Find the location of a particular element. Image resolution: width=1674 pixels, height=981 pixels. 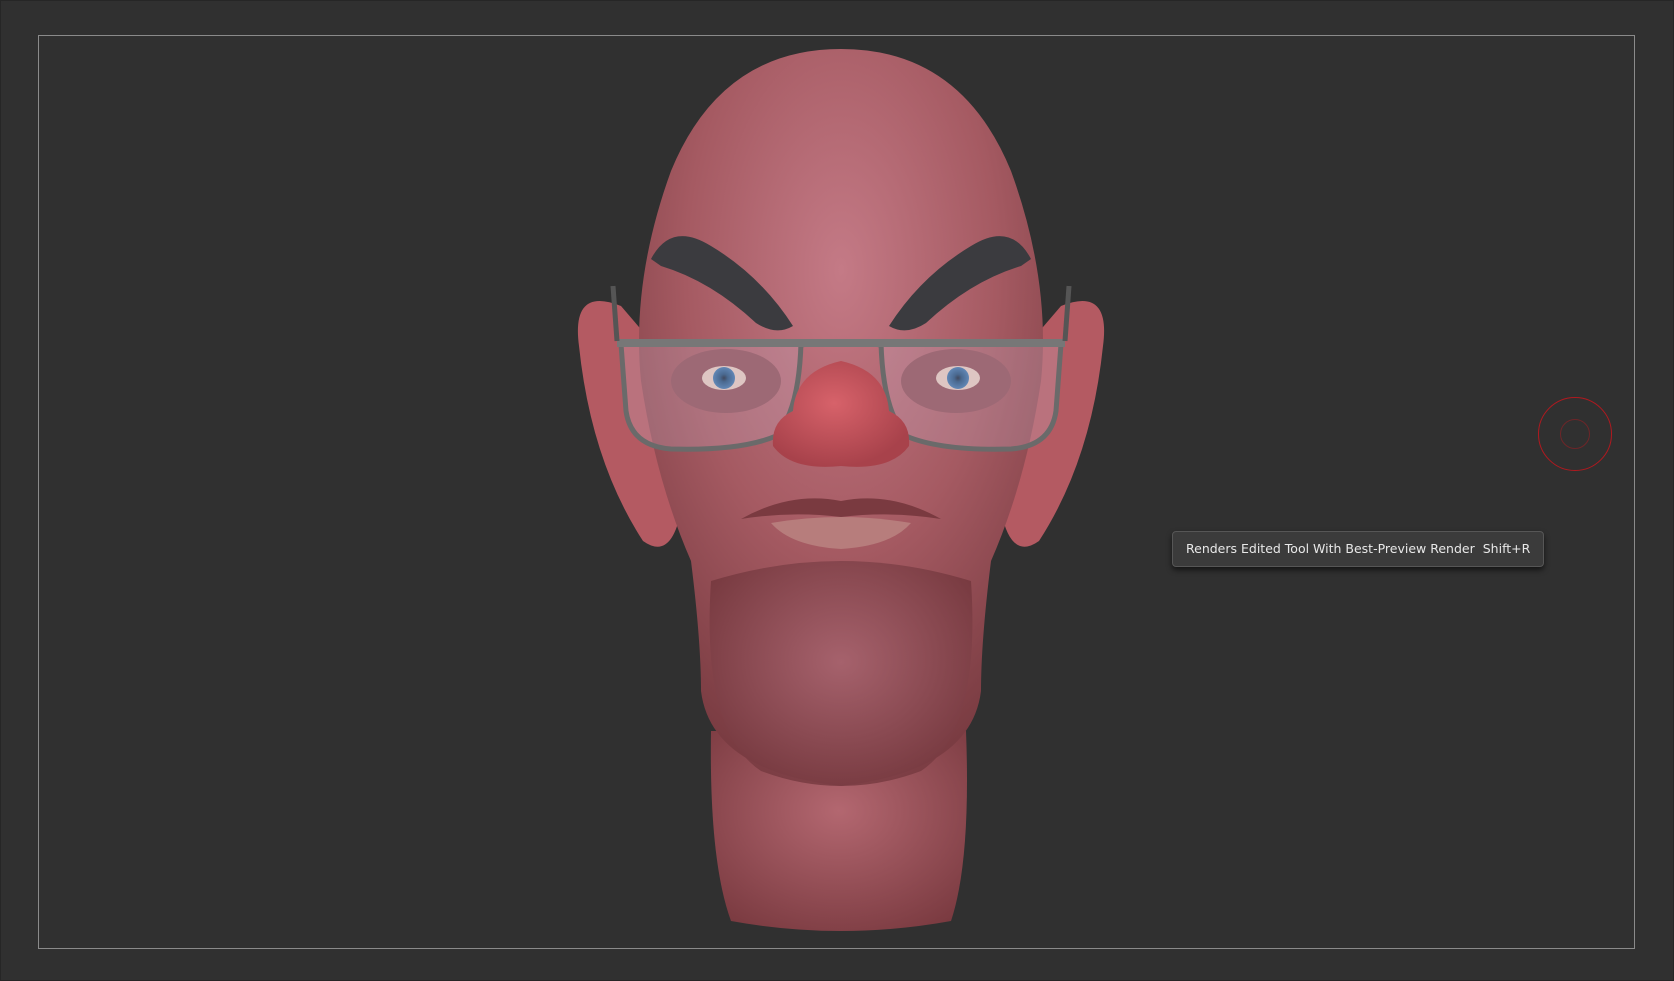

tooltip-shortcut: Shift+R is located at coordinates (1506, 548).